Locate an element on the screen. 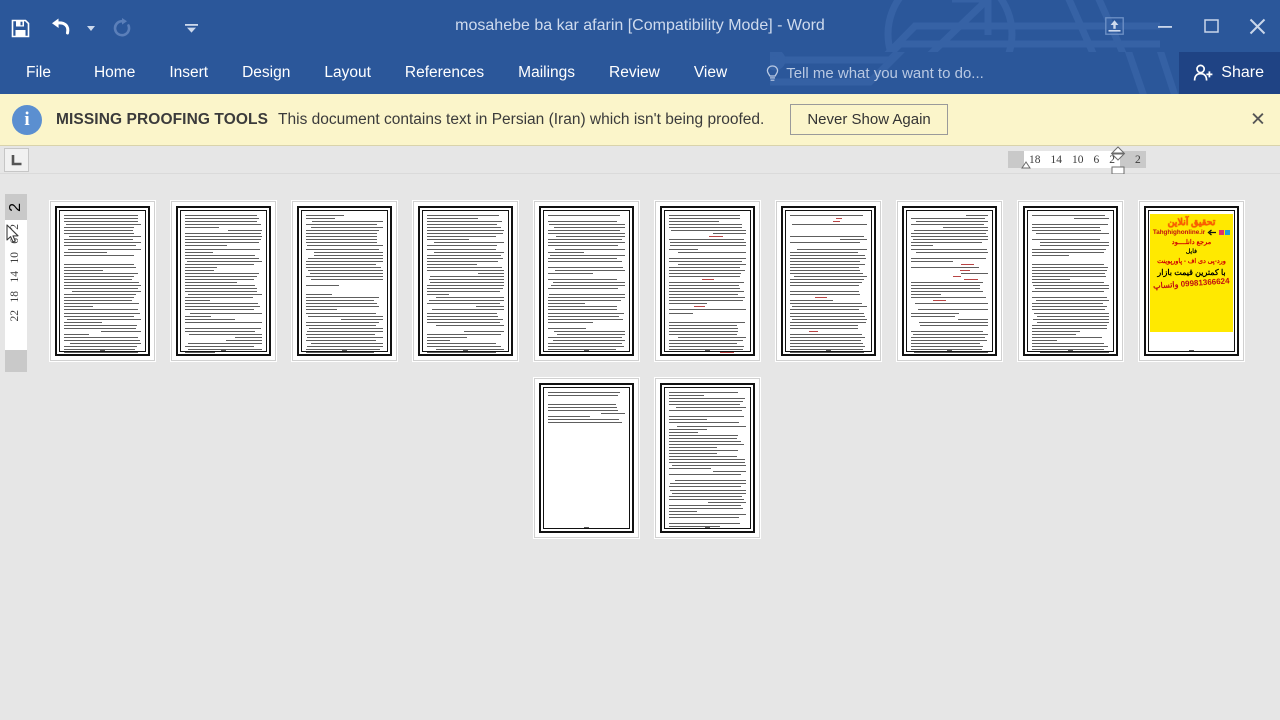 The image size is (1280, 720). never-show-again-button: Never Show Again is located at coordinates (869, 119).